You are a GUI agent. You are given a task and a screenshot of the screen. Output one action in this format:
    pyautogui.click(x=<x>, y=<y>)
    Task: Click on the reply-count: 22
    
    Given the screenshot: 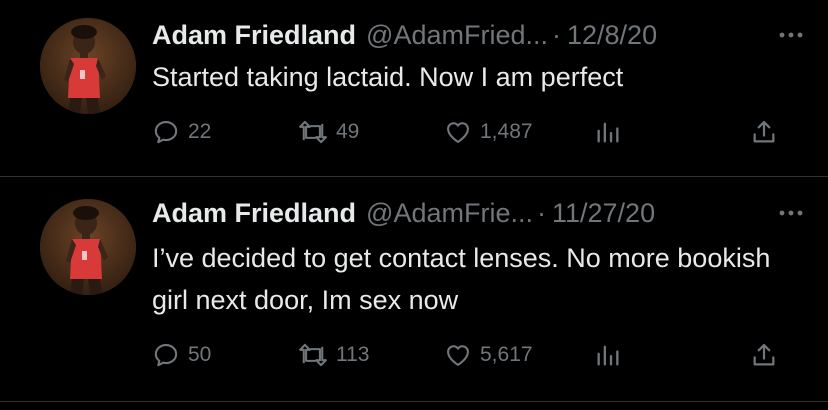 What is the action you would take?
    pyautogui.click(x=200, y=131)
    